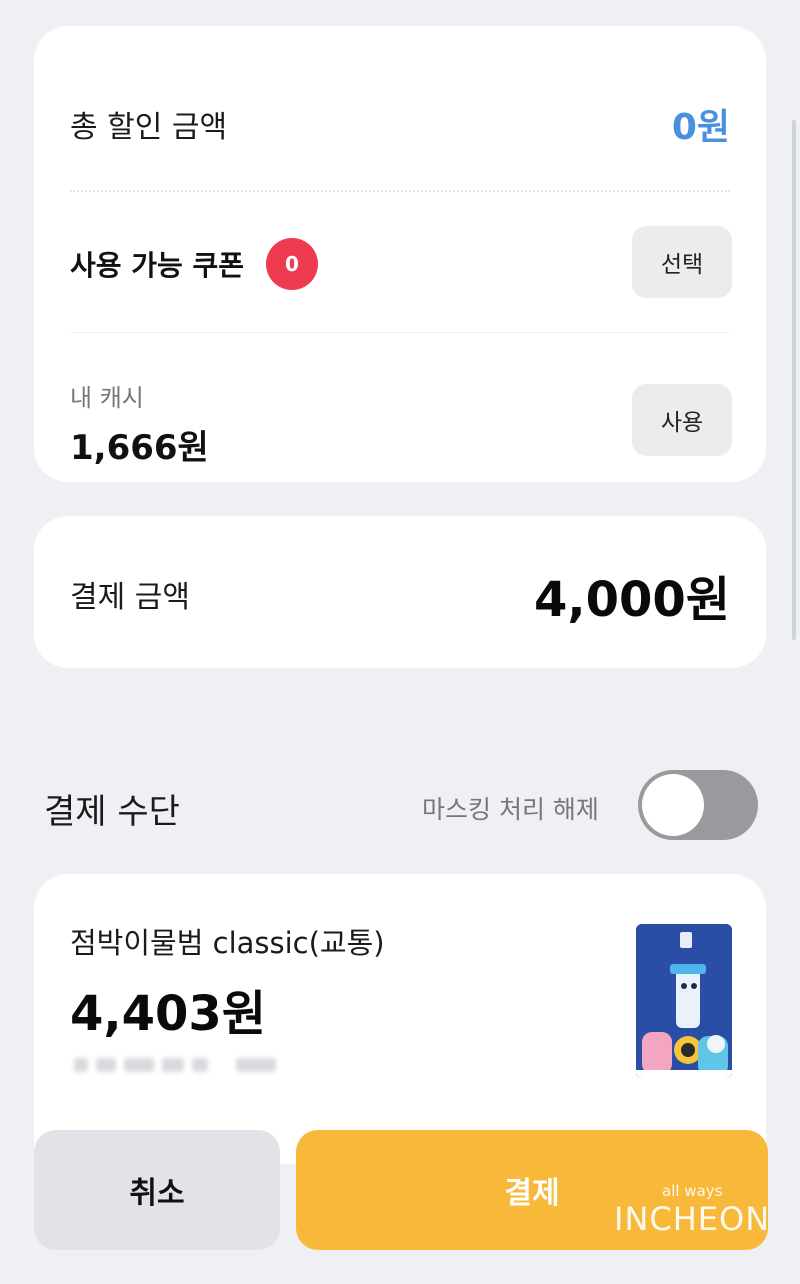 The height and width of the screenshot is (1284, 800). I want to click on incheon-watermark-logo: all ways INCHEON, so click(694, 1212).